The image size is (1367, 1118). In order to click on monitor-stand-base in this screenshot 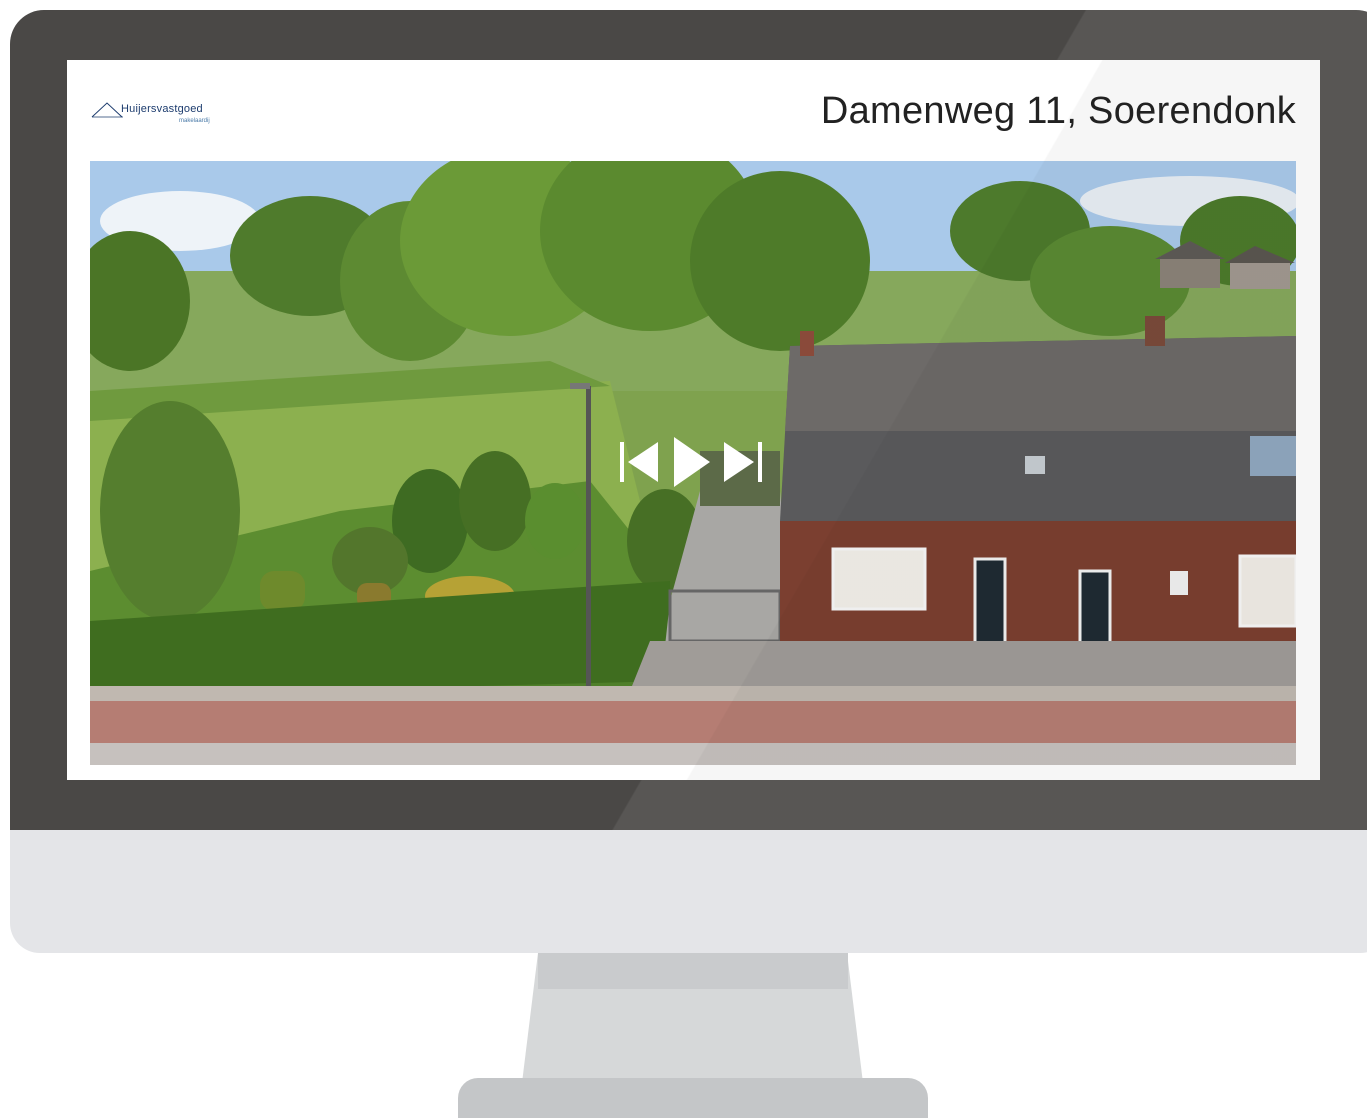, I will do `click(693, 1098)`.